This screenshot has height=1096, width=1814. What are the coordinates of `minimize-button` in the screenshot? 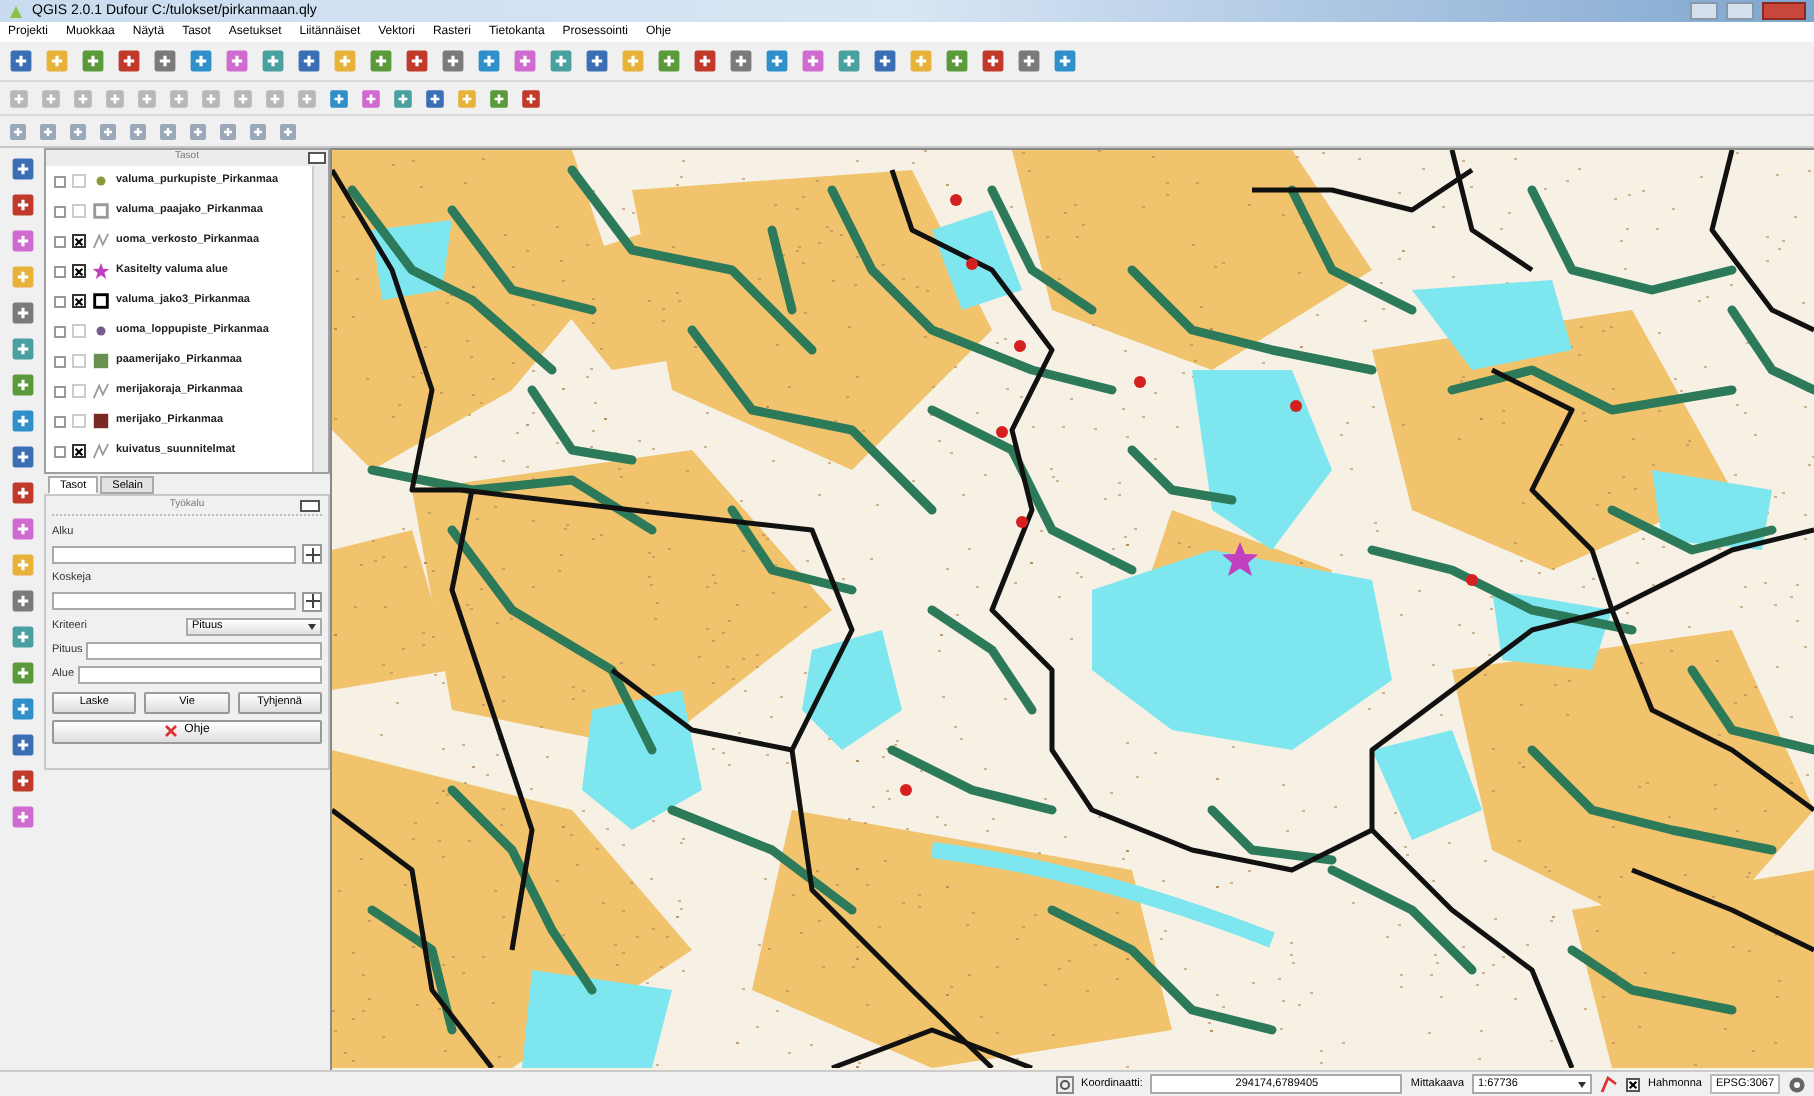 It's located at (1704, 11).